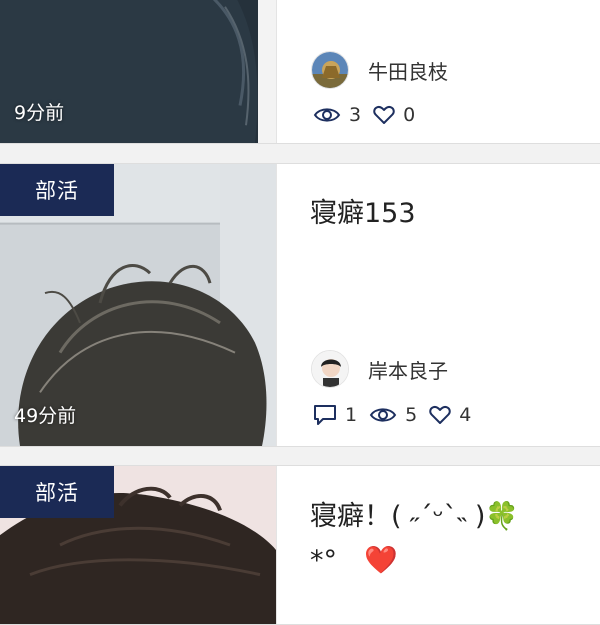 The image size is (600, 625). I want to click on post-body: 寝癖！( ˶ˊᵕˋ˵ )🍀 *° ❤️, so click(438, 545).